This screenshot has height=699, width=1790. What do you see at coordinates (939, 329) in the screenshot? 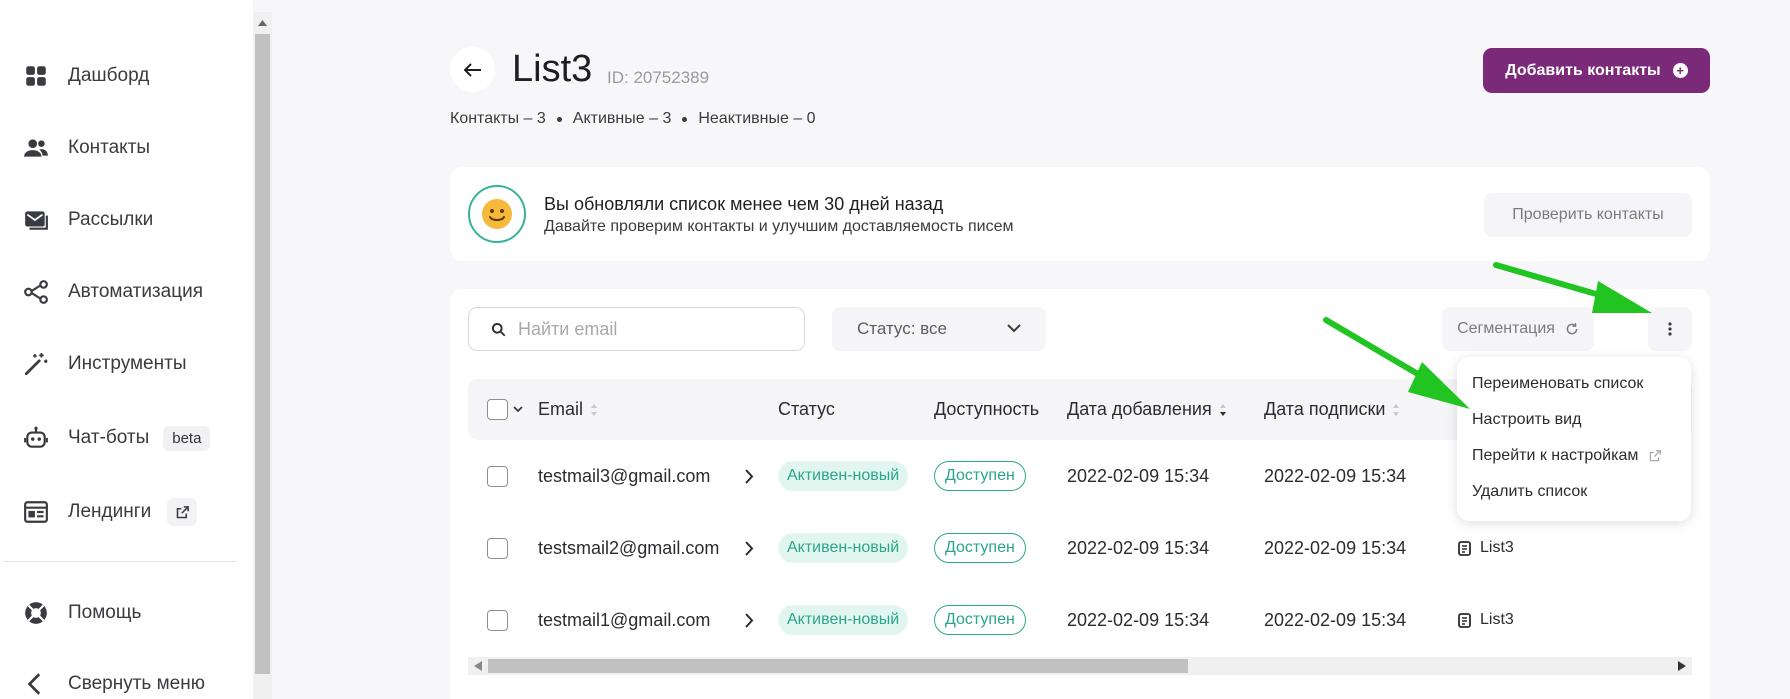
I see `status-filter-select: Статус: все` at bounding box center [939, 329].